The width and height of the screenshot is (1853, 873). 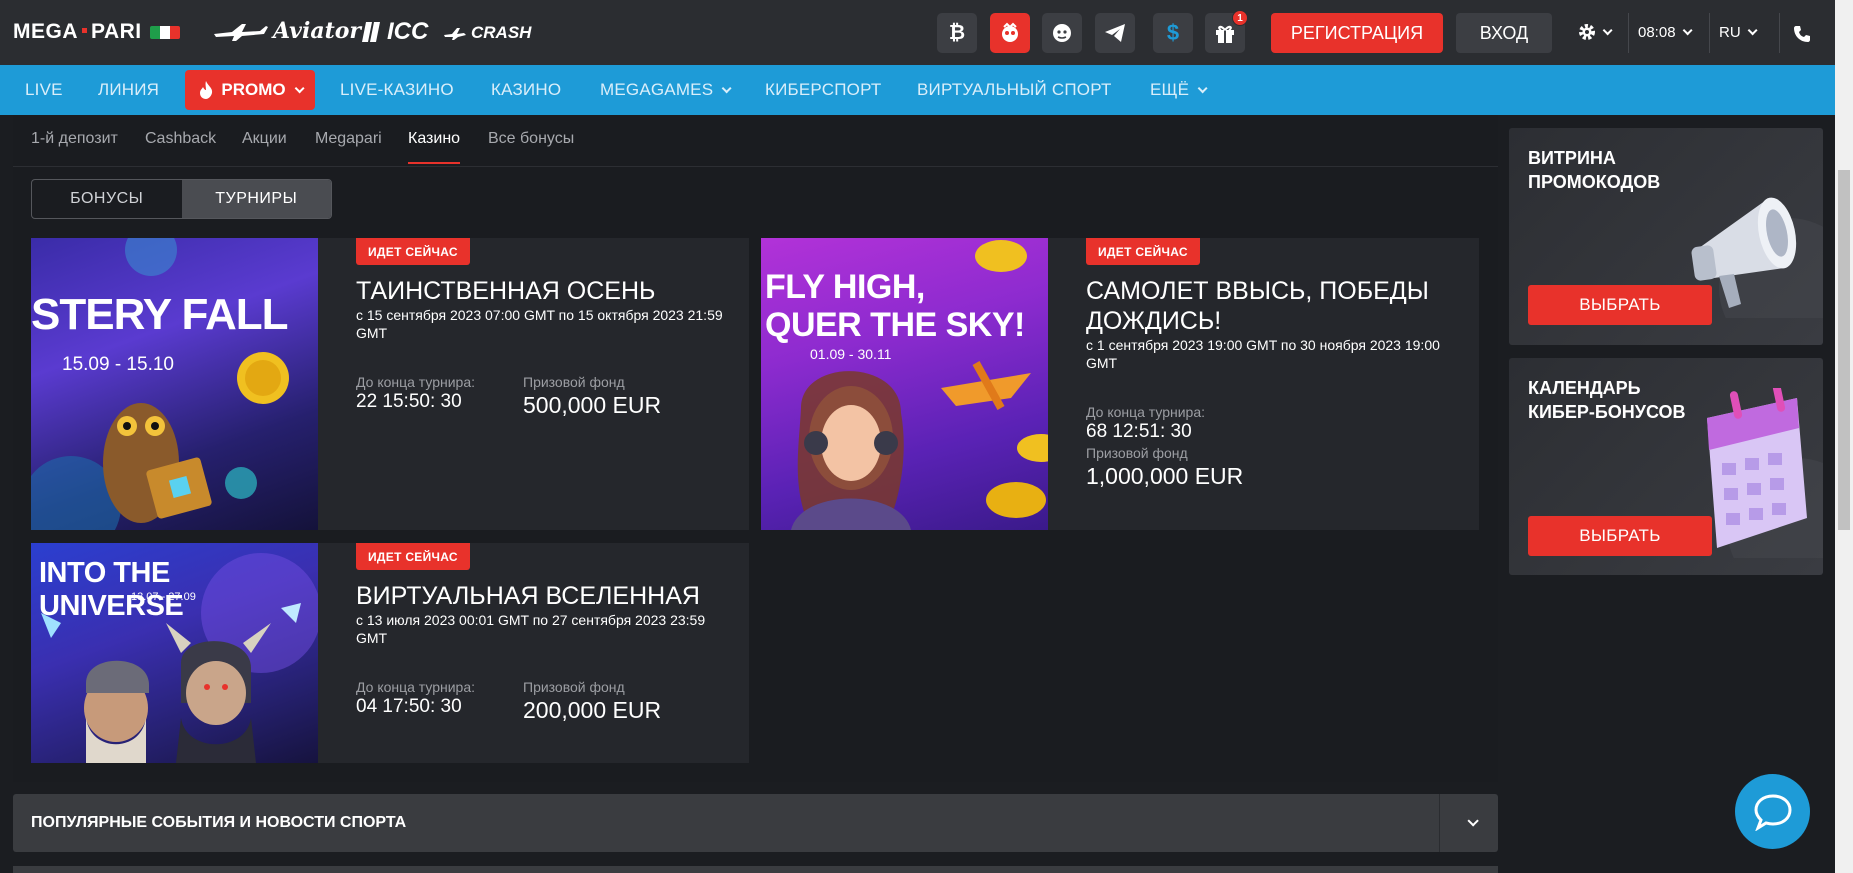 I want to click on mascot-button, so click(x=1010, y=33).